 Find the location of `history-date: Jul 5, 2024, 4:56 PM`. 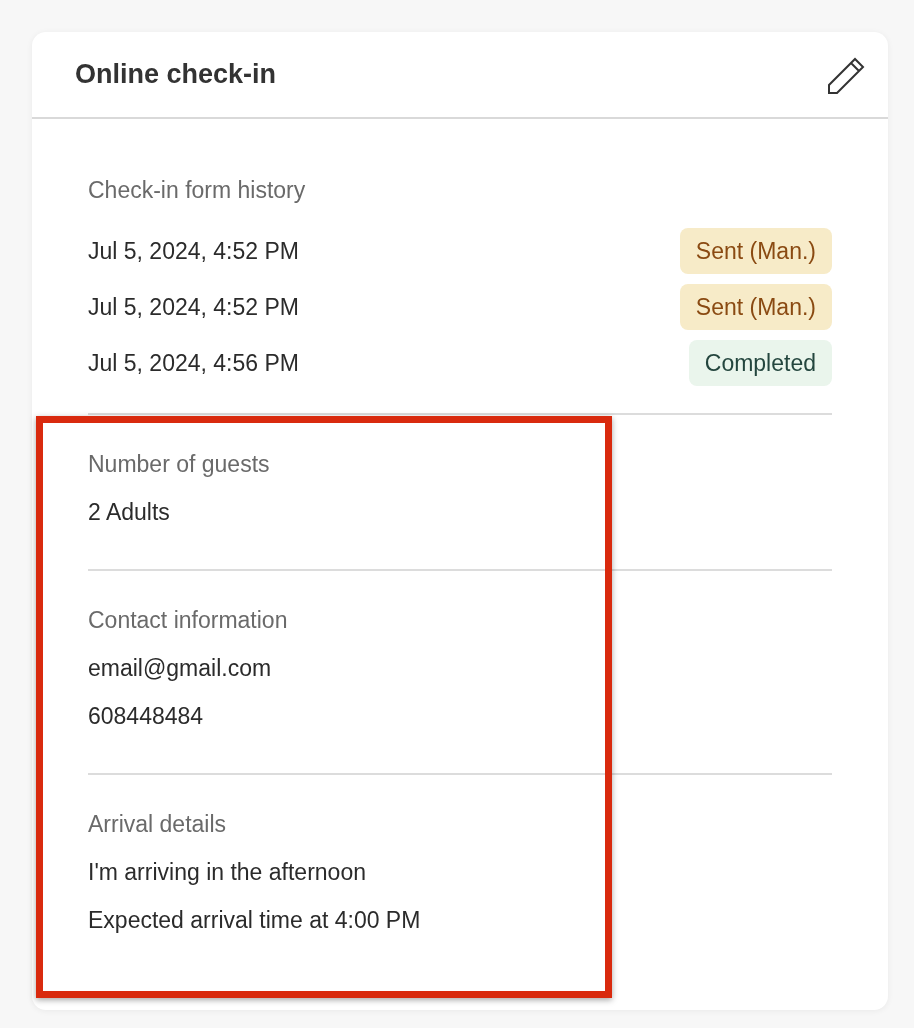

history-date: Jul 5, 2024, 4:56 PM is located at coordinates (193, 363).